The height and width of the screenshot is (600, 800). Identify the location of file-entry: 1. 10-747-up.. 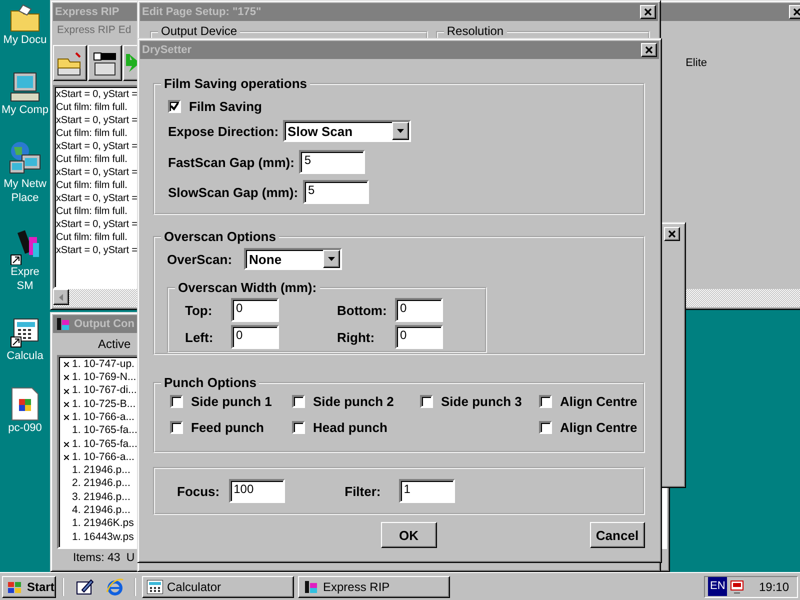
(103, 365).